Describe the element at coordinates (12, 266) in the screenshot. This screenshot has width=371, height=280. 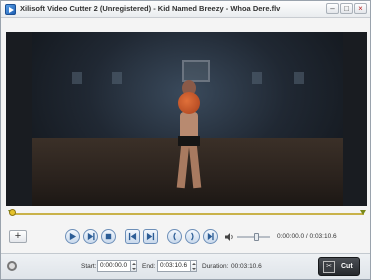
I see `settings-icon` at that location.